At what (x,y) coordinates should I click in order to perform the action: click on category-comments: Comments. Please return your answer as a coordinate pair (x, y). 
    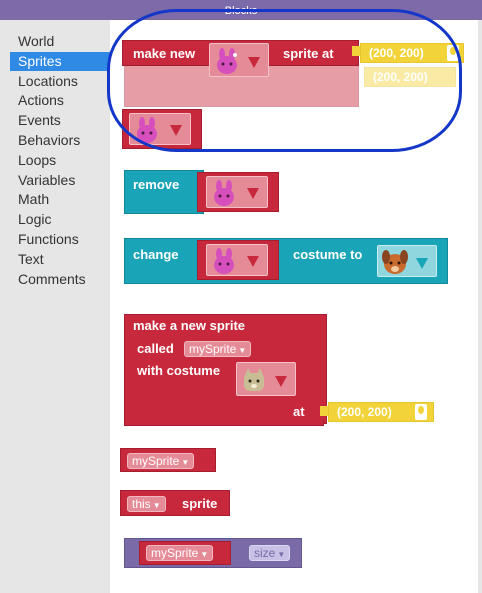
    Looking at the image, I should click on (60, 279).